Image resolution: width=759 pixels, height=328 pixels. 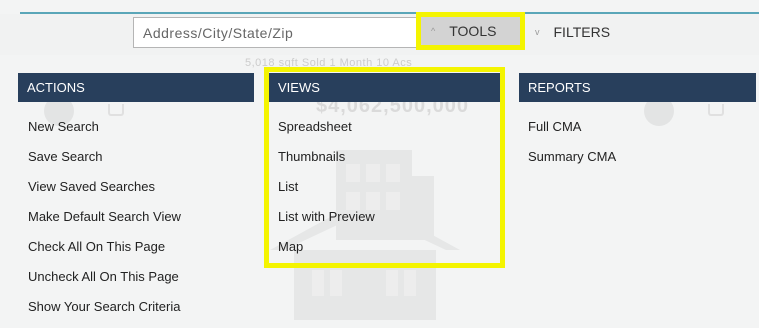 I want to click on filters-label: FILTERS, so click(x=582, y=32).